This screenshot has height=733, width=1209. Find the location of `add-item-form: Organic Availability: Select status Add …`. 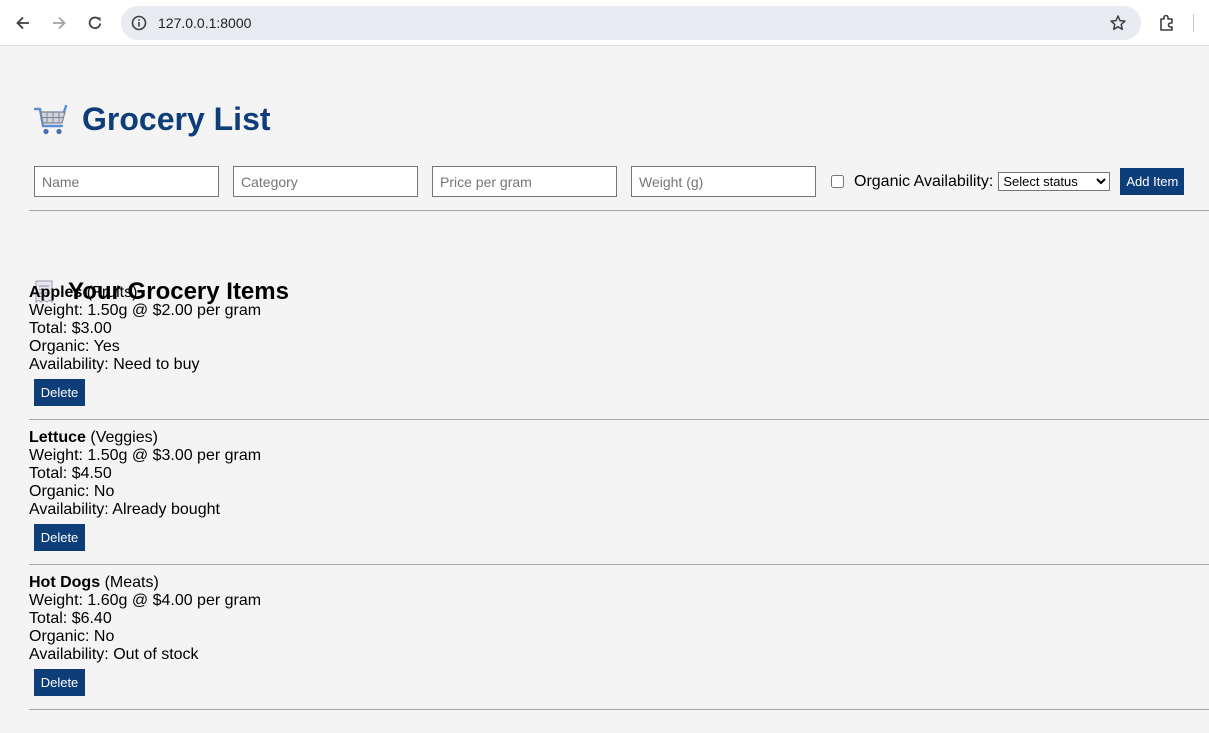

add-item-form: Organic Availability: Select status Add … is located at coordinates (609, 181).